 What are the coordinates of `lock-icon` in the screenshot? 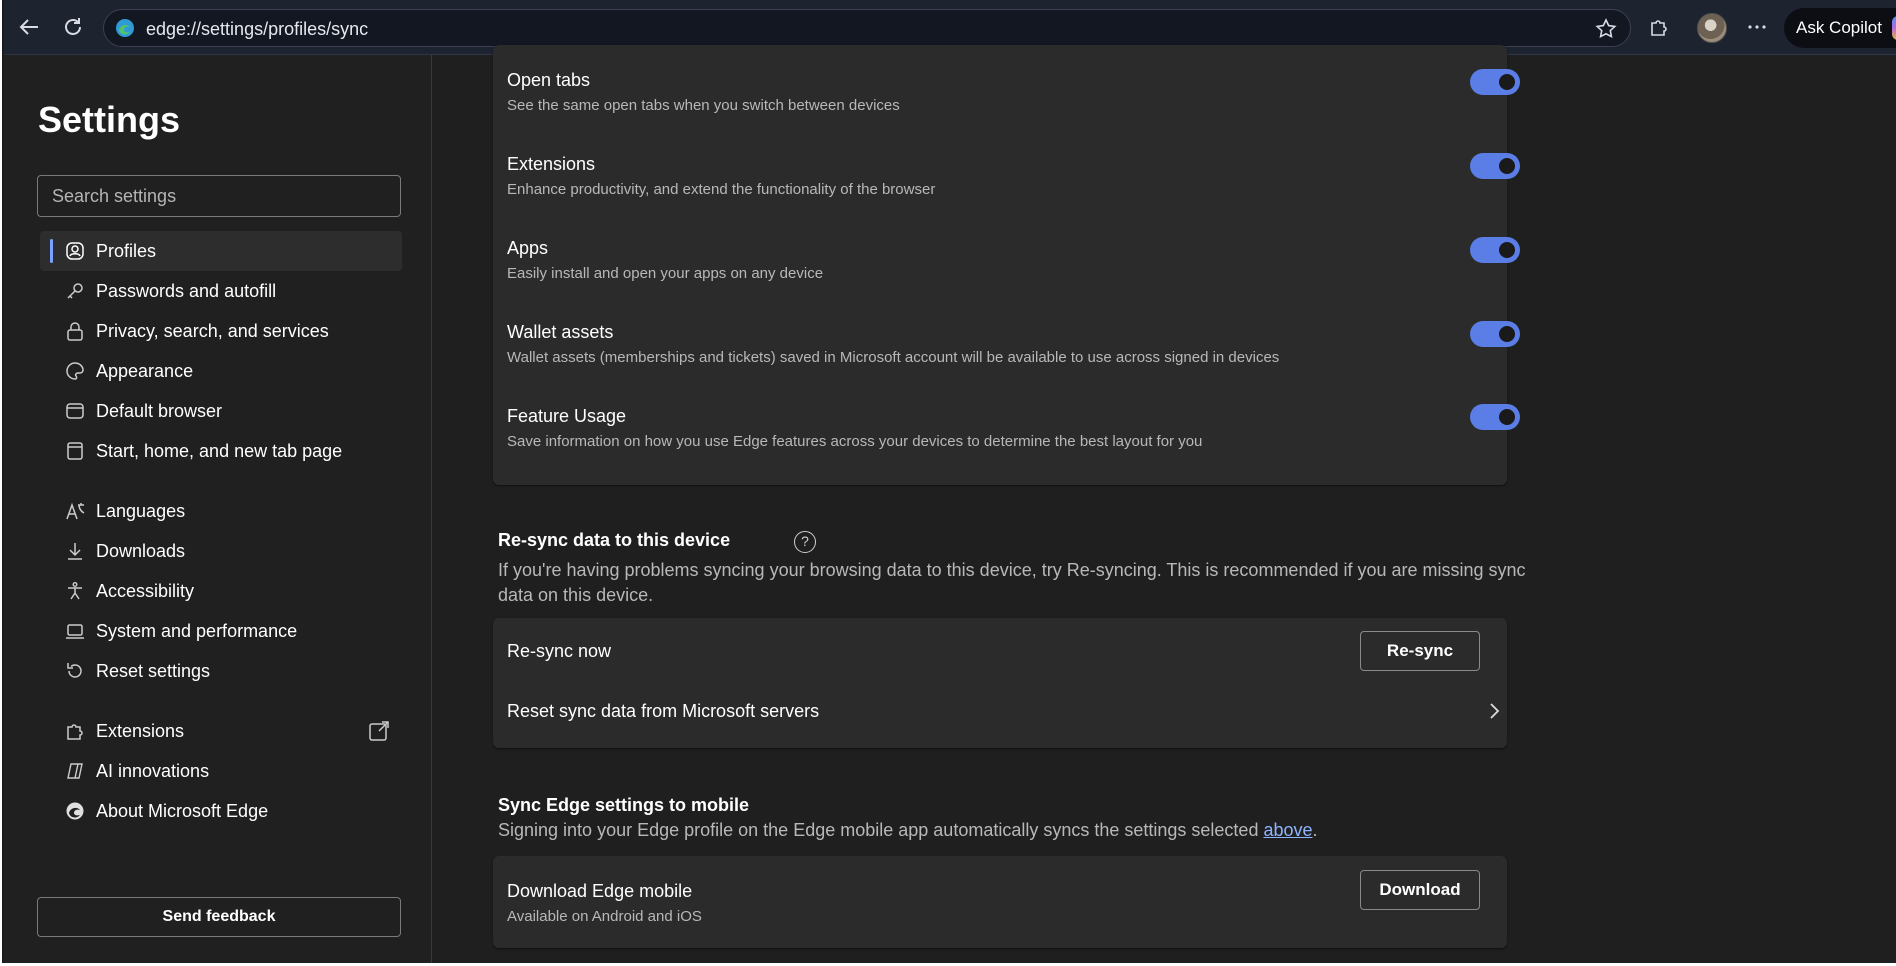 It's located at (75, 331).